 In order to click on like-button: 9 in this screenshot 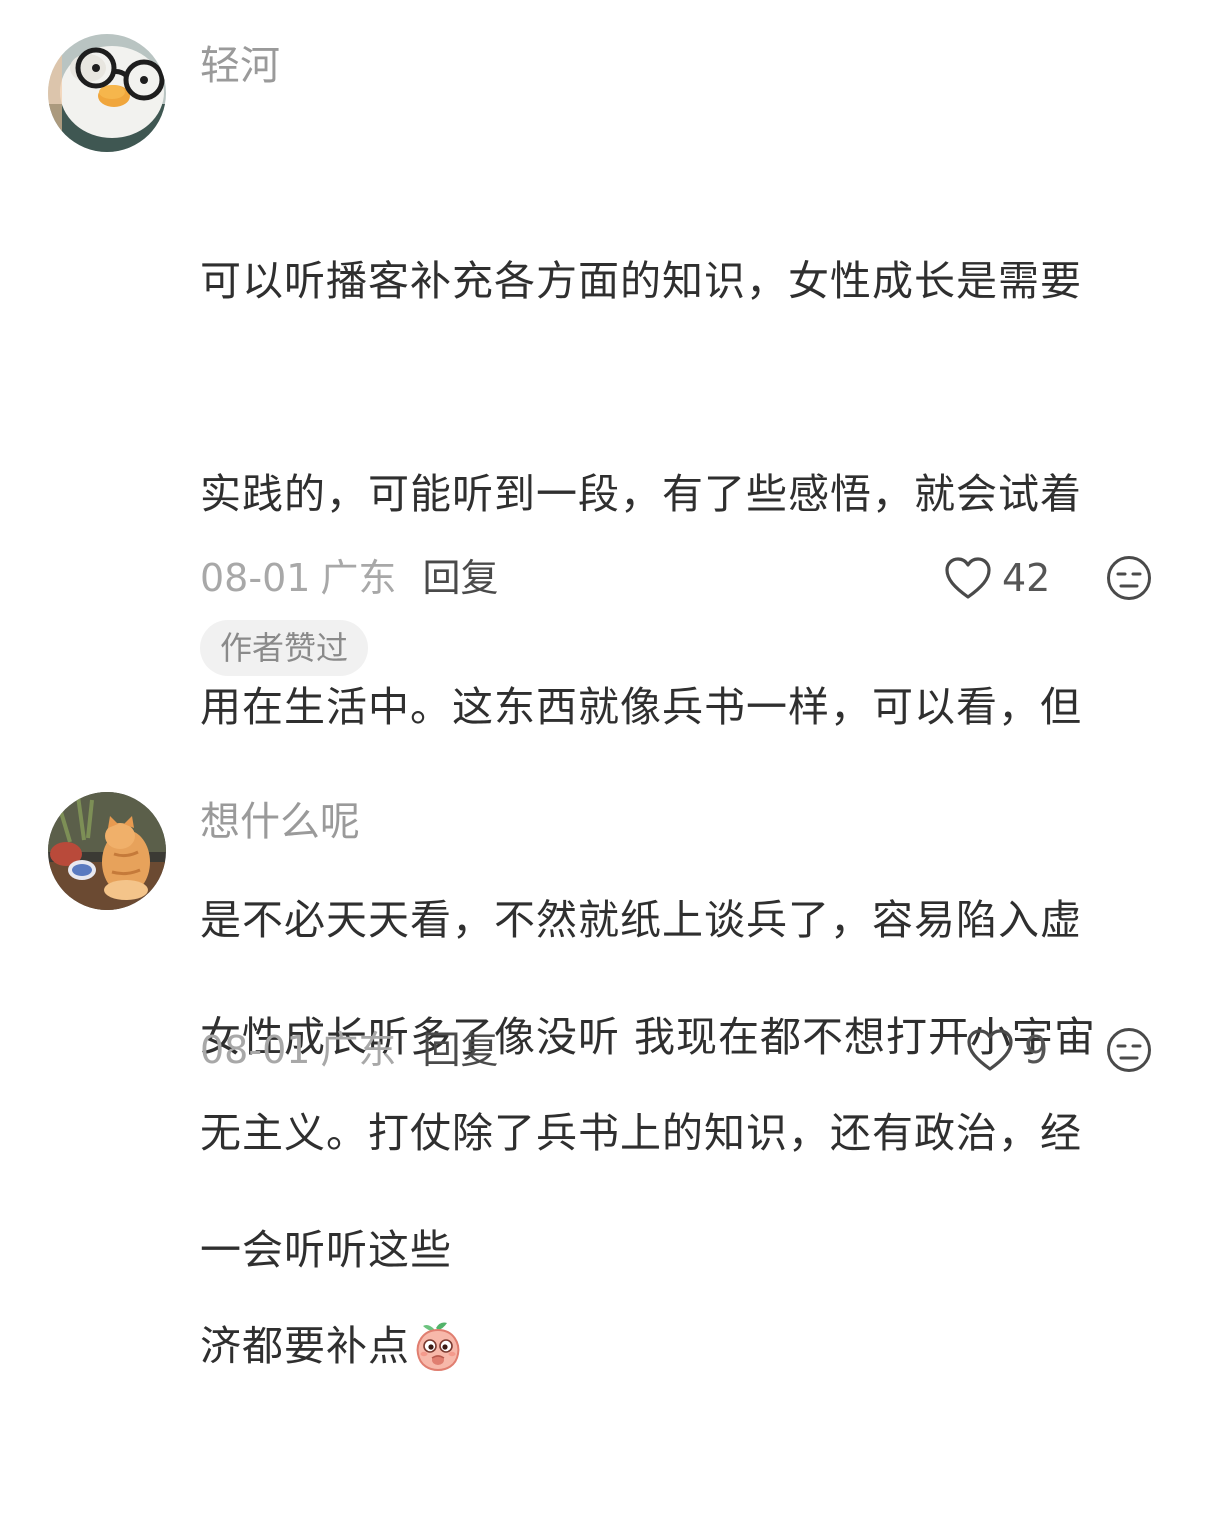, I will do `click(1007, 1050)`.